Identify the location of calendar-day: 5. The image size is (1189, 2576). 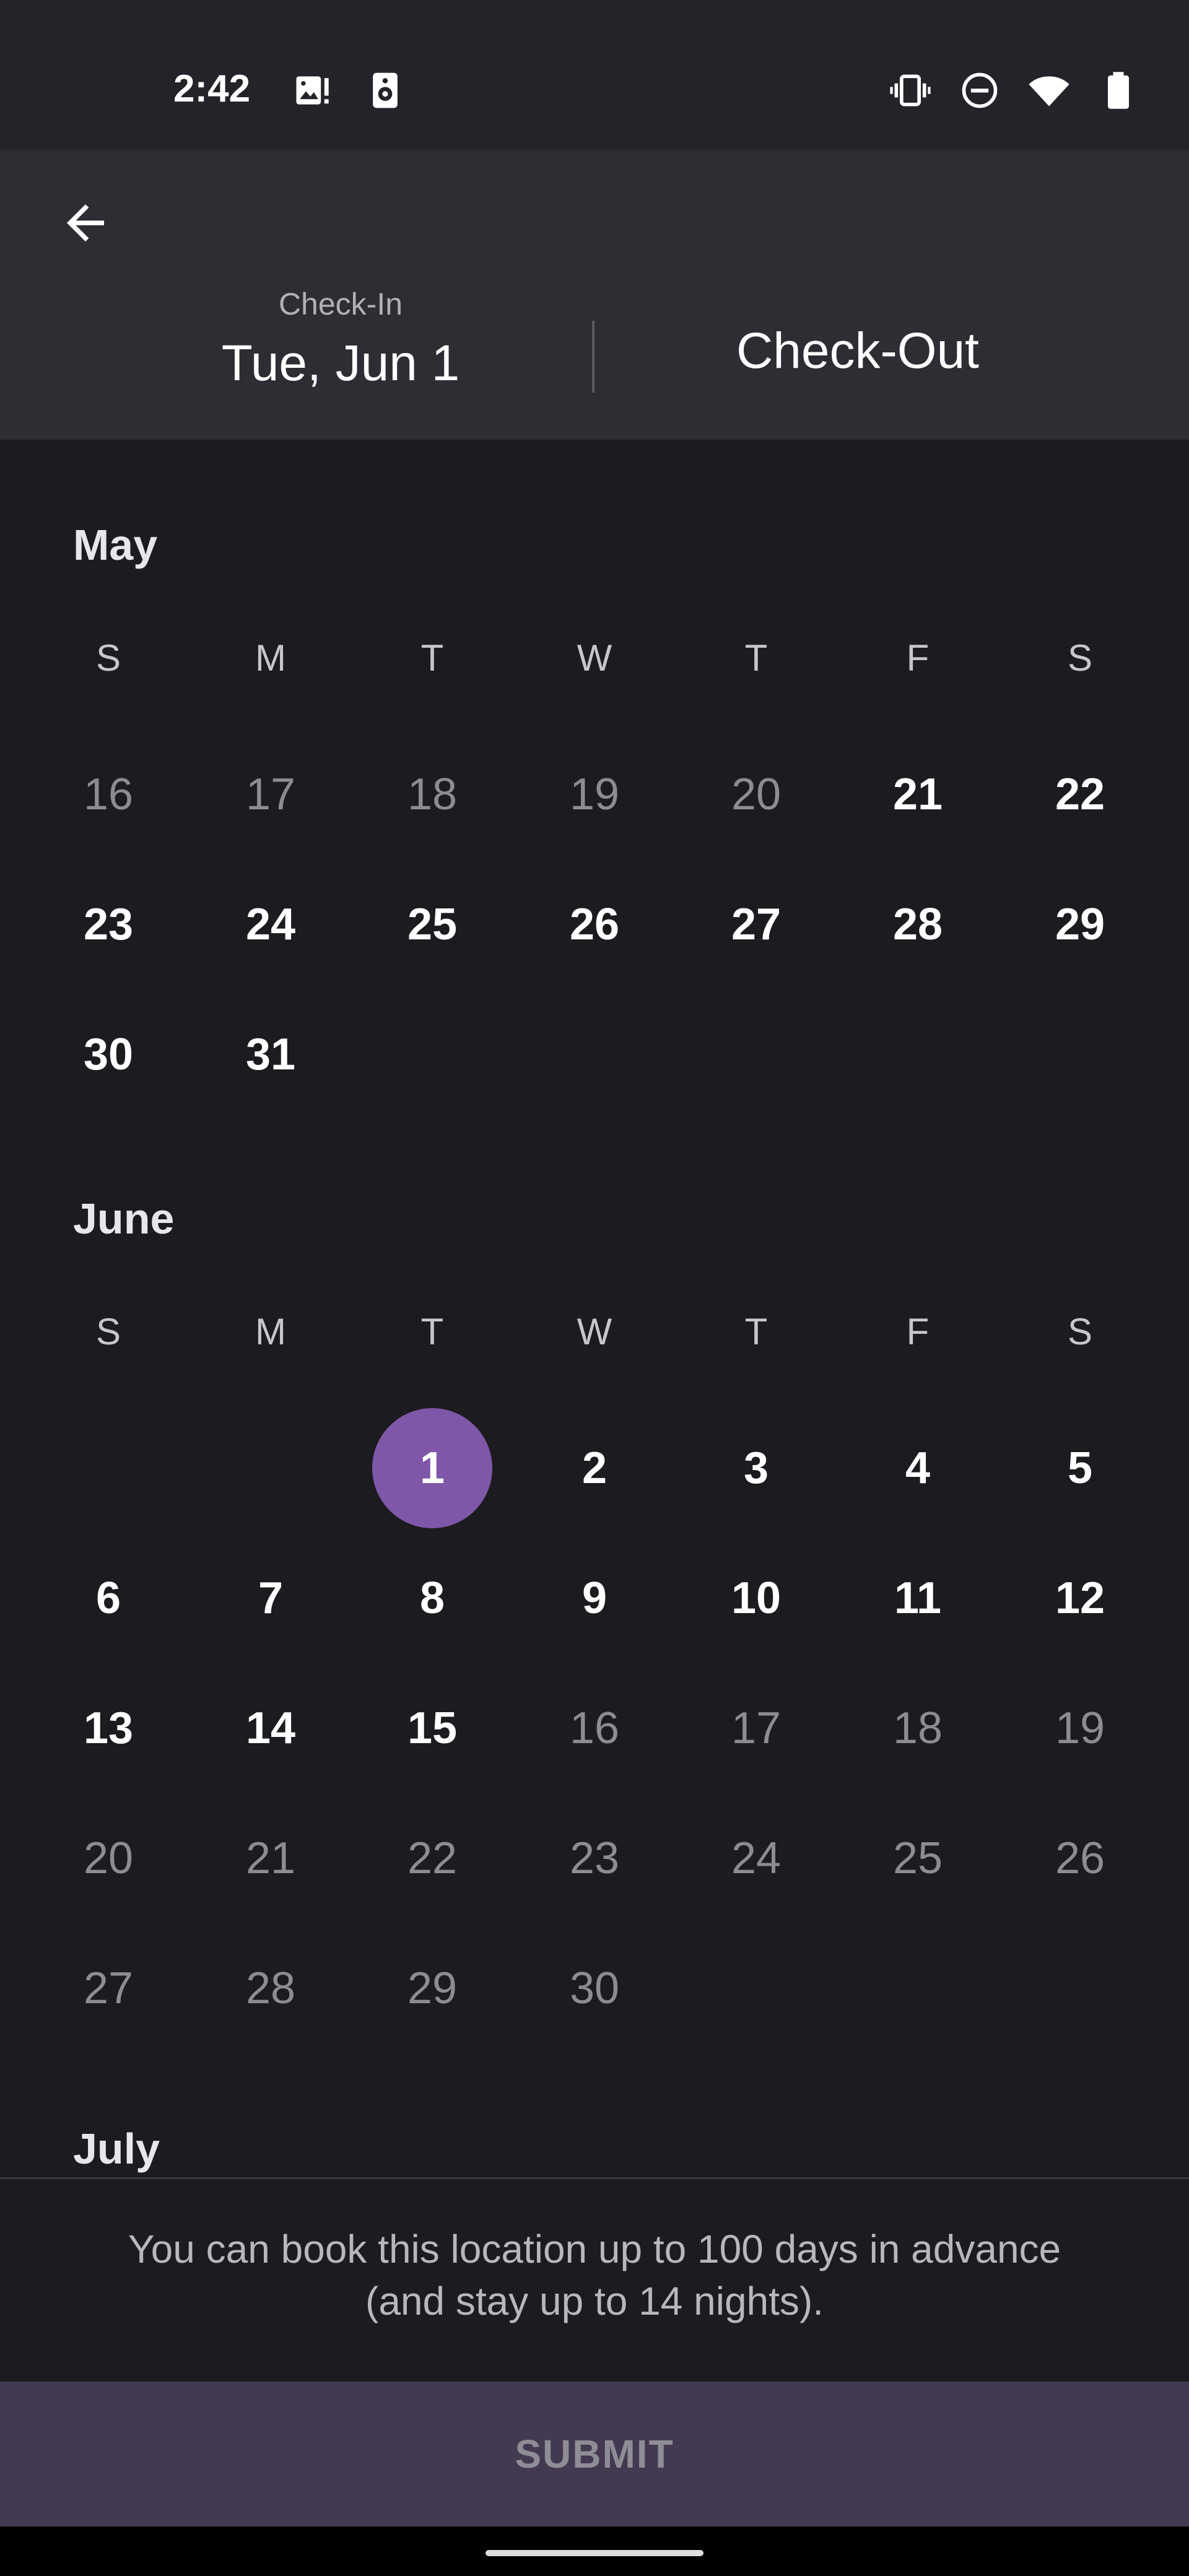
(1080, 1468).